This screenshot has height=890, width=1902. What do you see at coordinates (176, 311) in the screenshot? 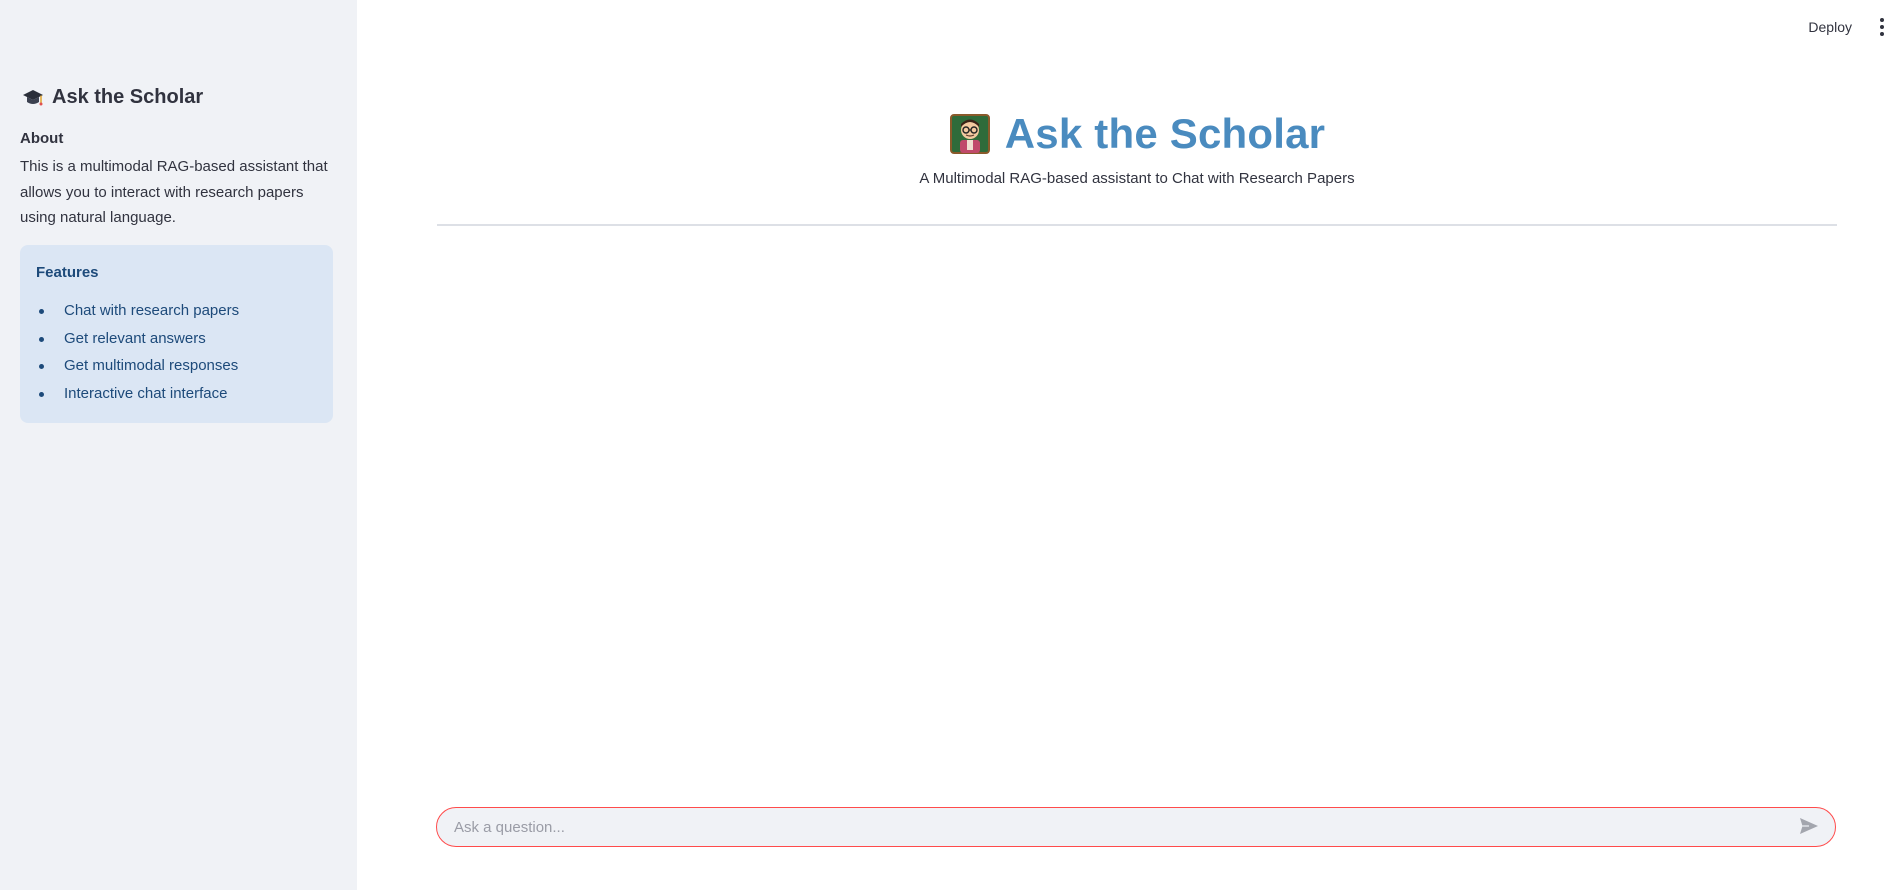
I see `list-item: Chat with research papers` at bounding box center [176, 311].